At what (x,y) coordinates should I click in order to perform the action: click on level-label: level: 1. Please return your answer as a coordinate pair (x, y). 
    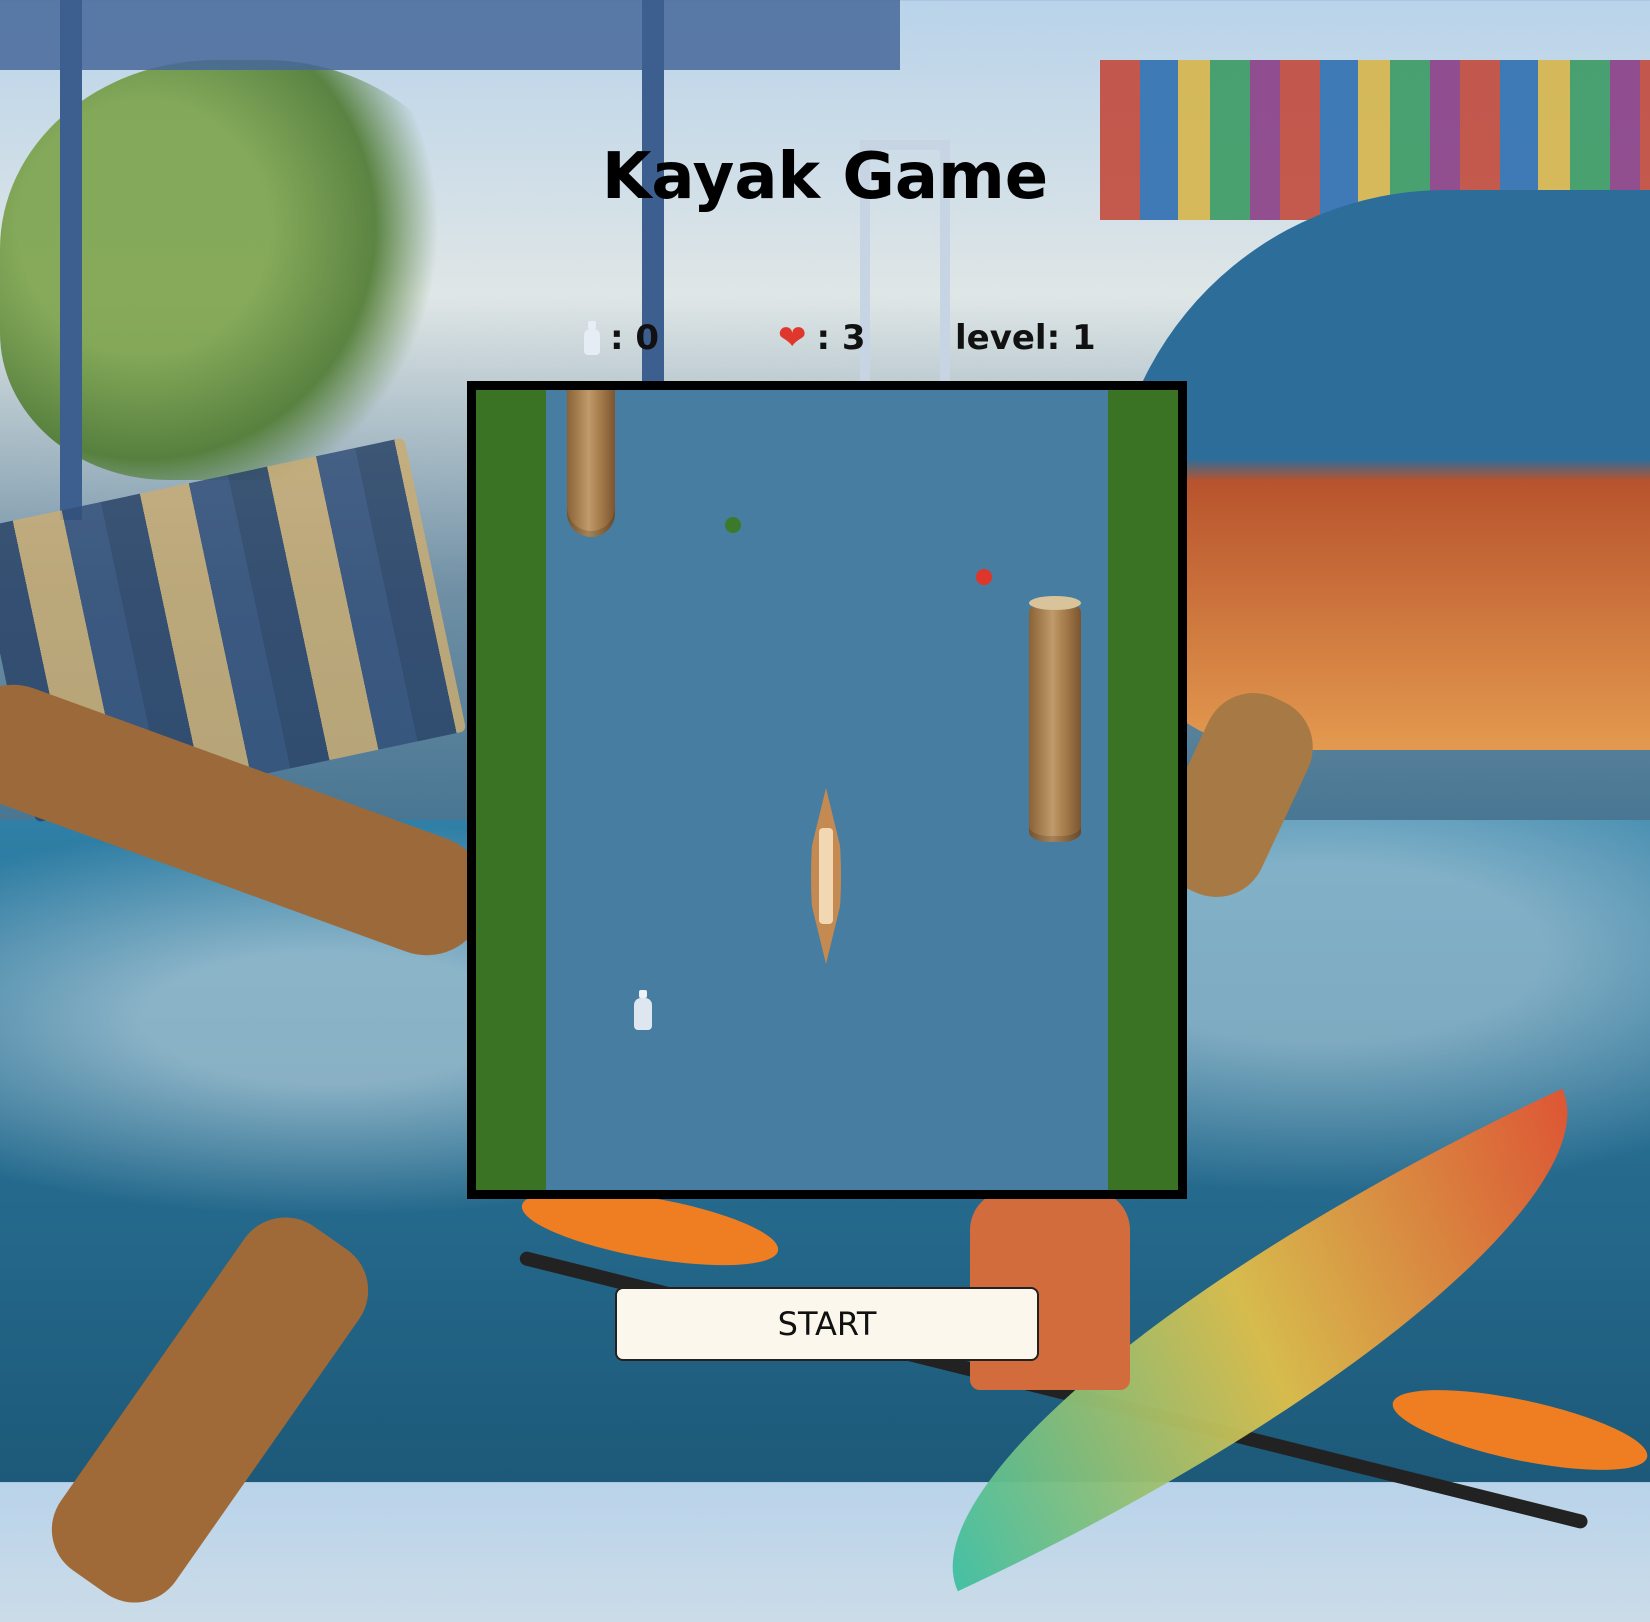
    Looking at the image, I should click on (1025, 338).